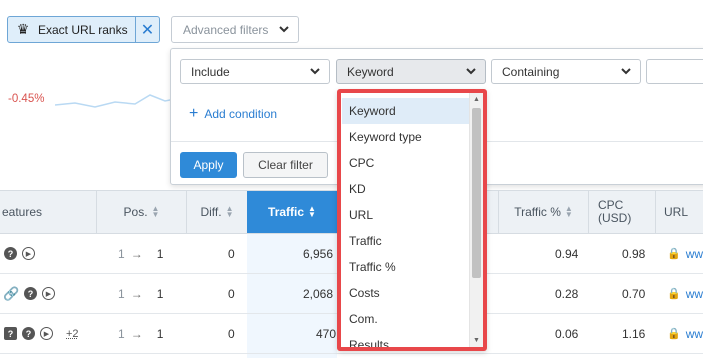  I want to click on add-condition-label: Add condition, so click(241, 114).